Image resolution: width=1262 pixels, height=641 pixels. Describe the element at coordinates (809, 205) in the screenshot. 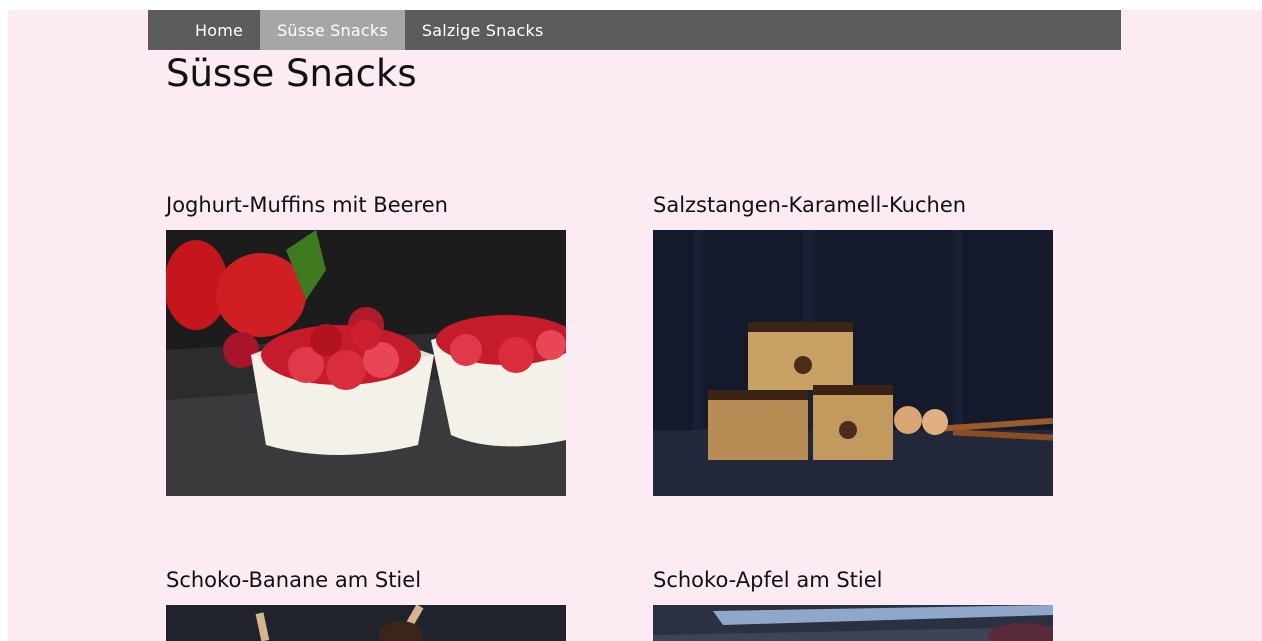

I see `recipe-title-salzstangen-kuchen: Salzstangen-Karamell-Kuchen` at that location.